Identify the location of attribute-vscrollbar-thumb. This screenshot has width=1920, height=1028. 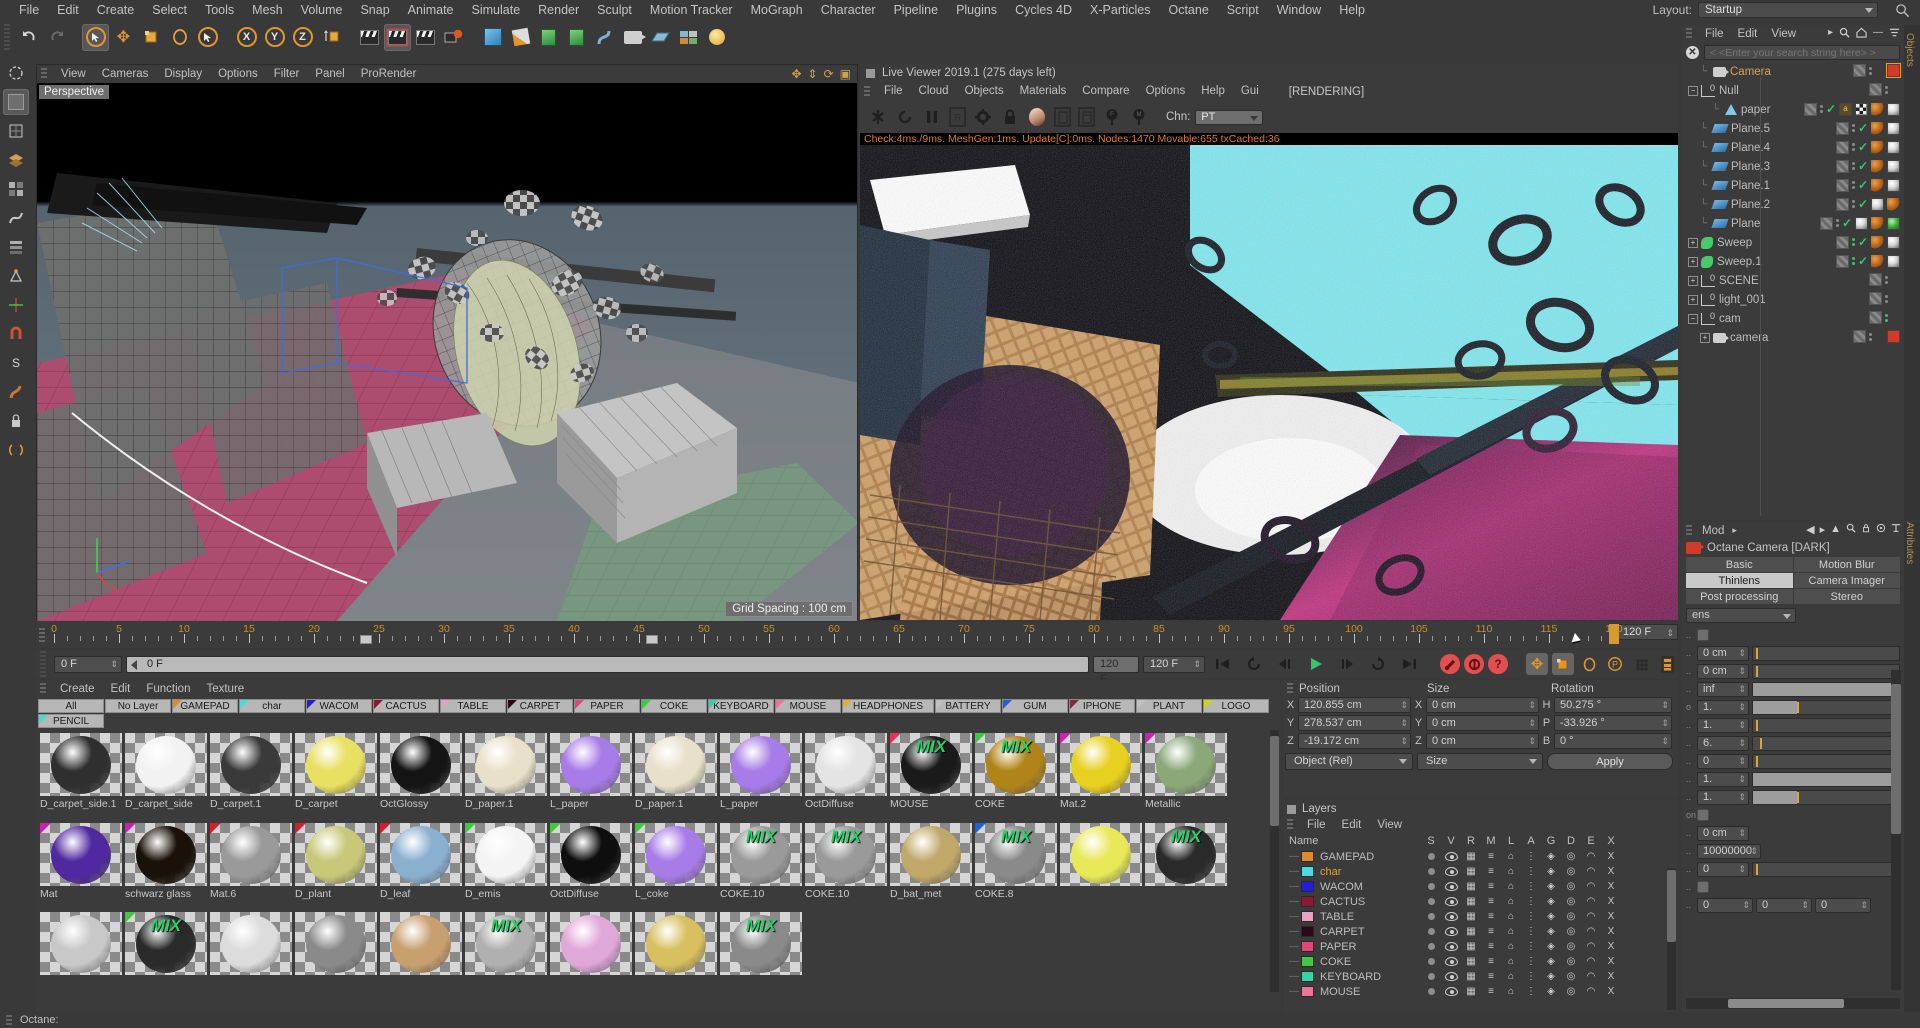
(1896, 759).